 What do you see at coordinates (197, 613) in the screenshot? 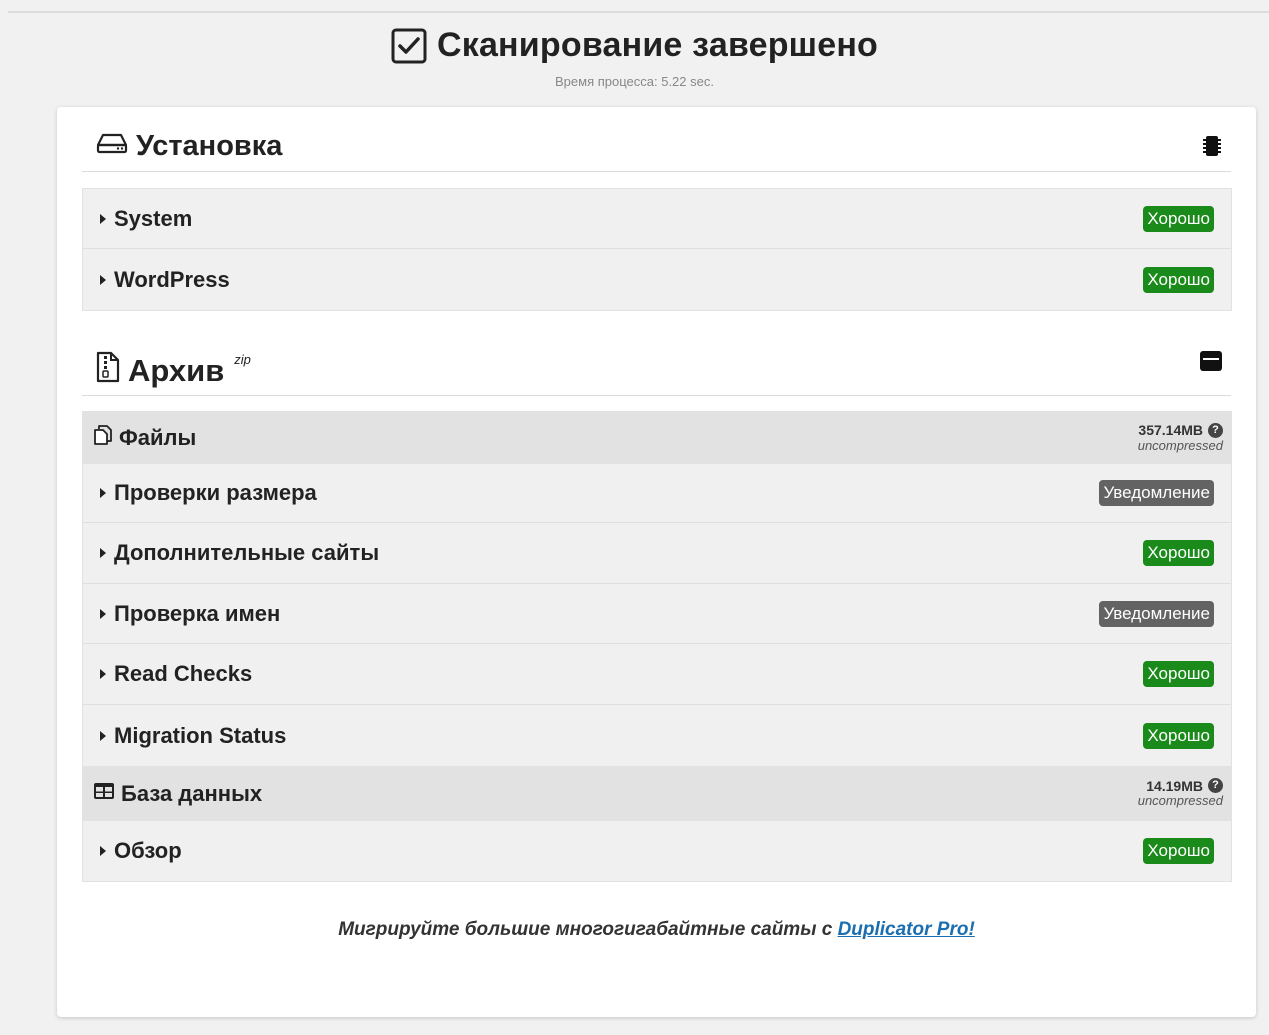
I see `check-label: Проверка имен` at bounding box center [197, 613].